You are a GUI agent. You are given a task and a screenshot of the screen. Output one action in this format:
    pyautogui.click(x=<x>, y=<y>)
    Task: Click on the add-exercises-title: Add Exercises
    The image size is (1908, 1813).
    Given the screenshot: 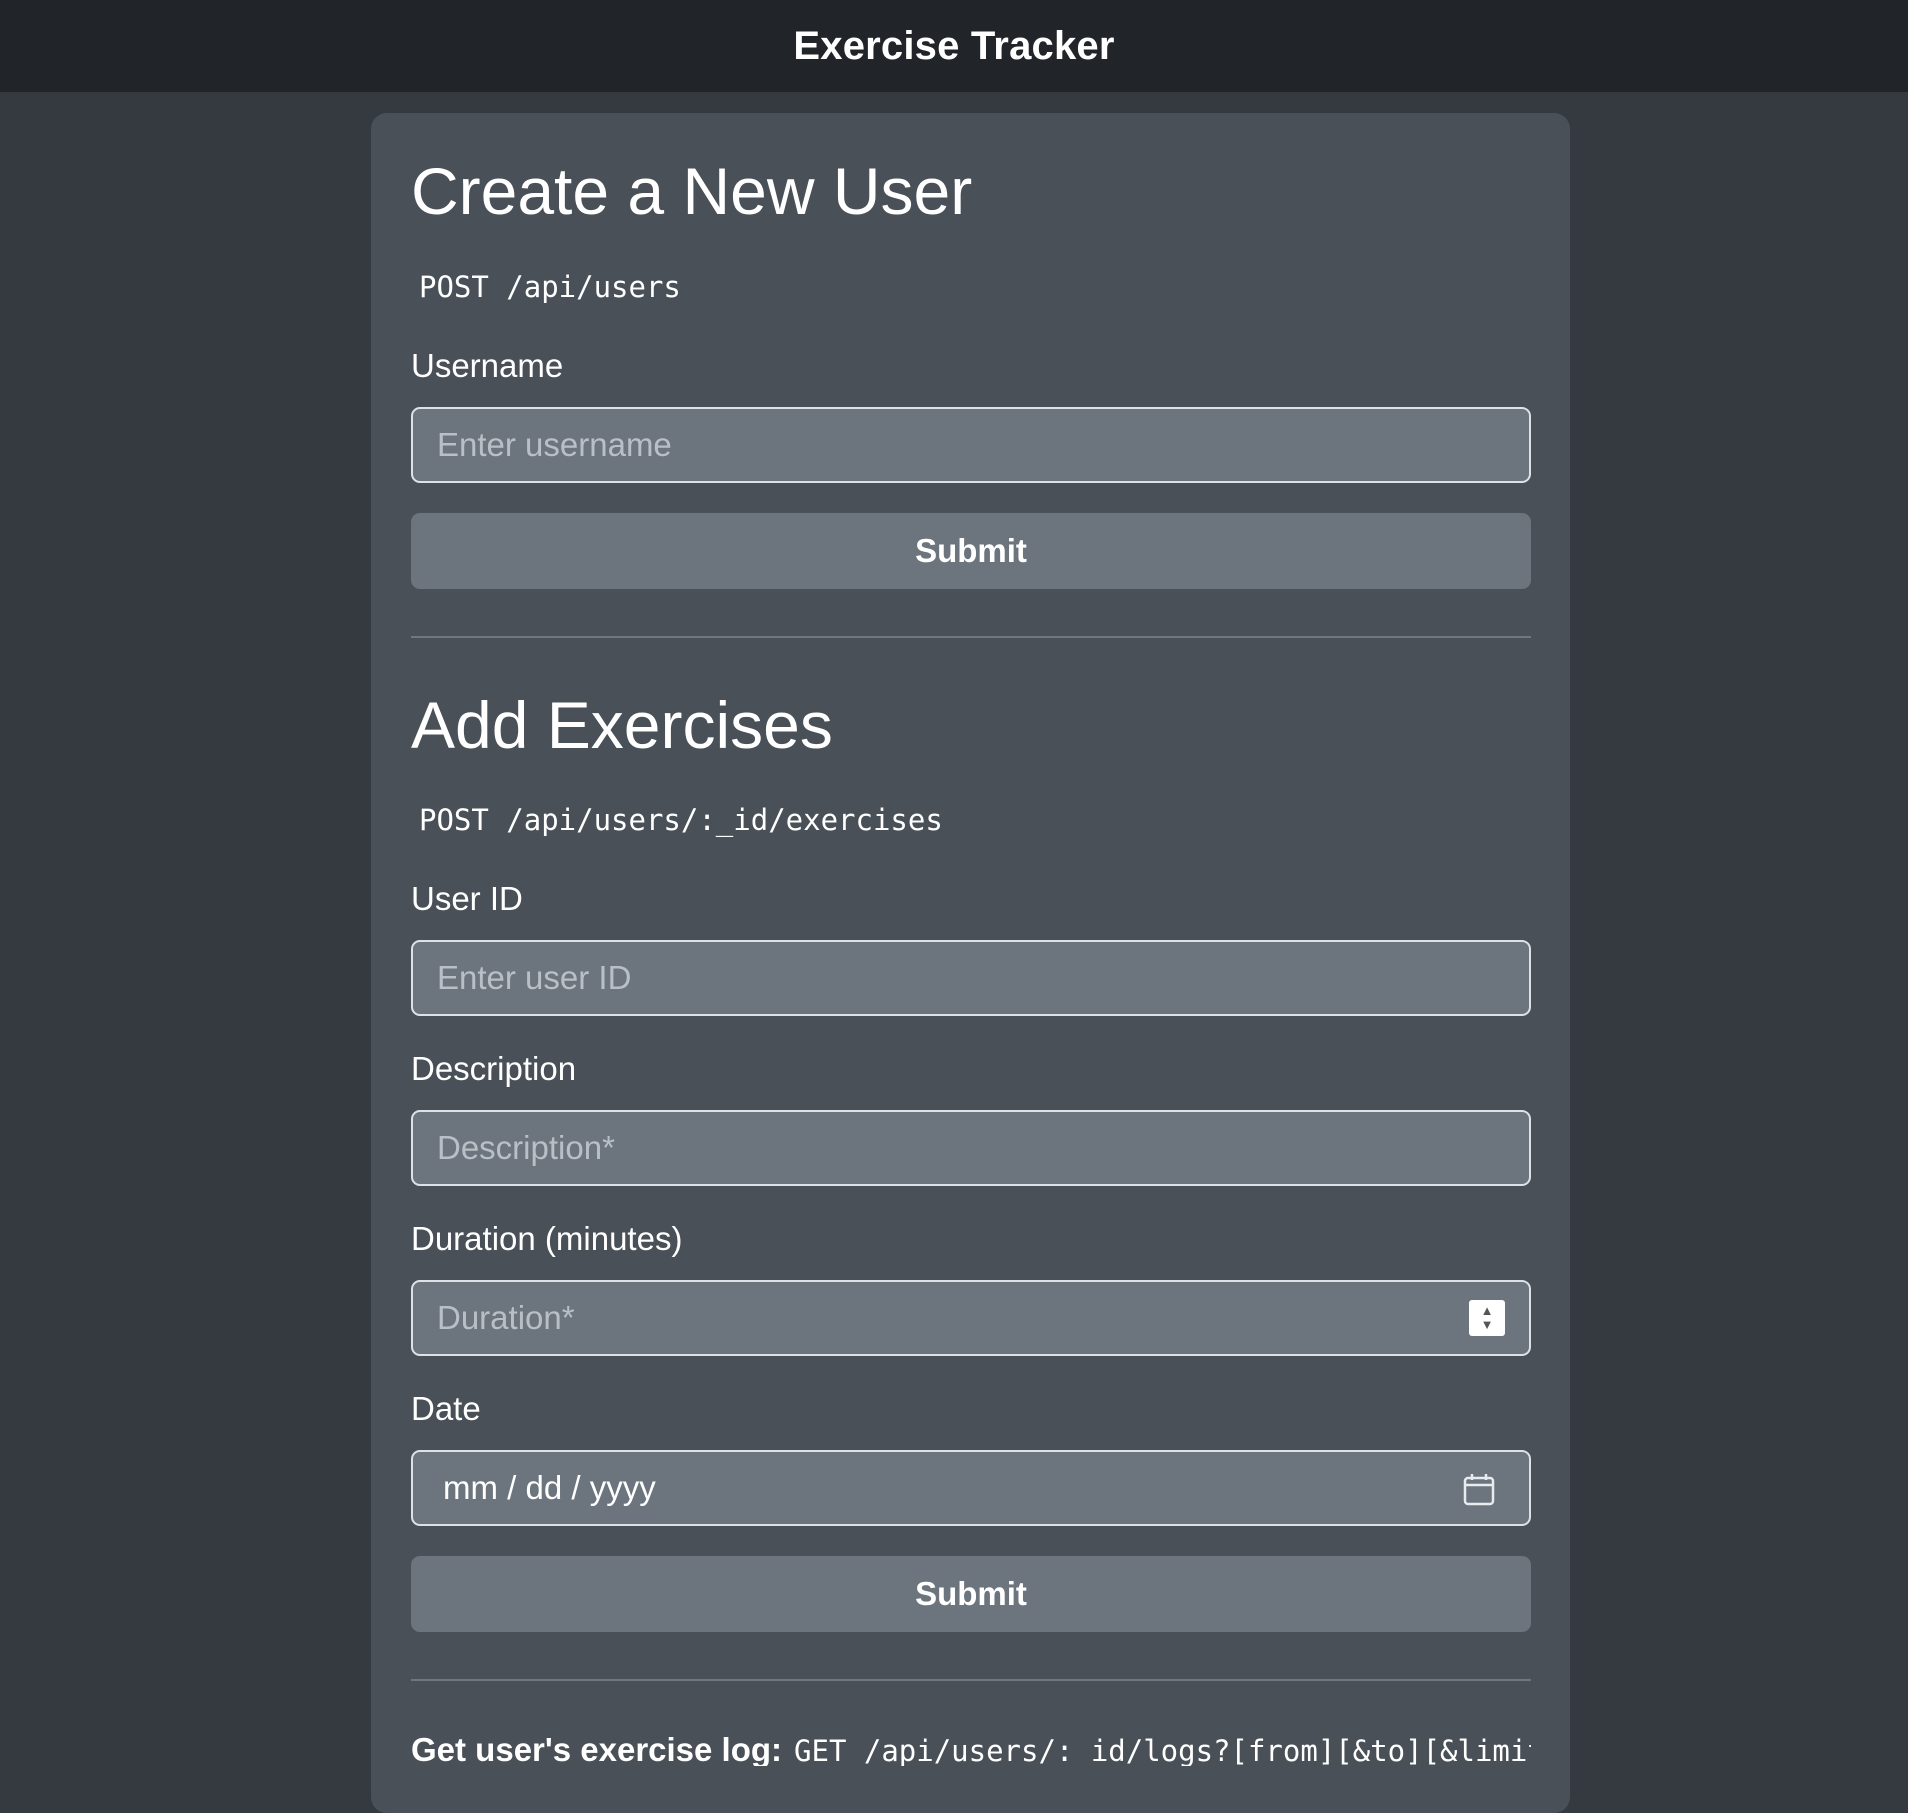 What is the action you would take?
    pyautogui.click(x=622, y=725)
    